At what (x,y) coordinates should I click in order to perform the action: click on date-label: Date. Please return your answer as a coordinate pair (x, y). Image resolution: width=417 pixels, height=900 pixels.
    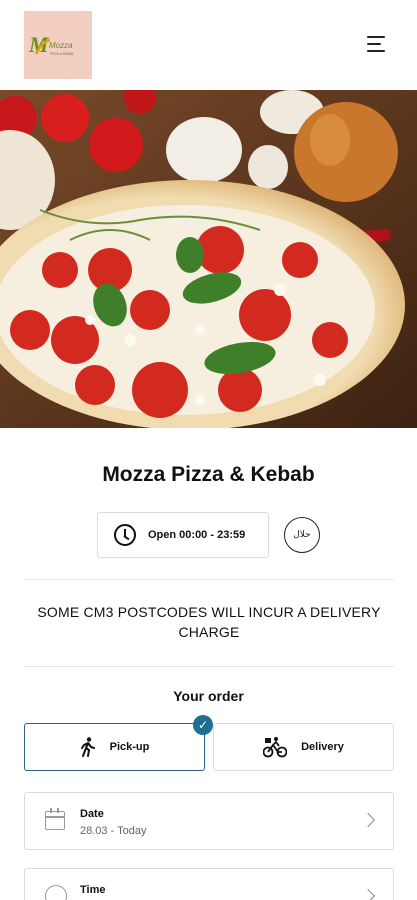
    Looking at the image, I should click on (92, 814).